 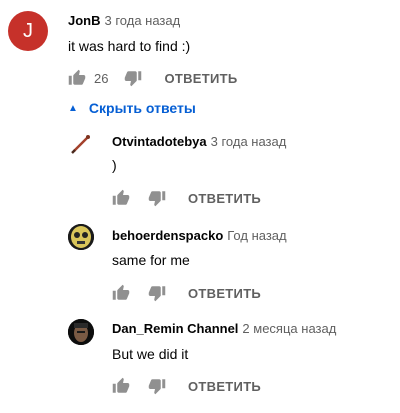 What do you see at coordinates (150, 354) in the screenshot?
I see `reply-text: But we did it` at bounding box center [150, 354].